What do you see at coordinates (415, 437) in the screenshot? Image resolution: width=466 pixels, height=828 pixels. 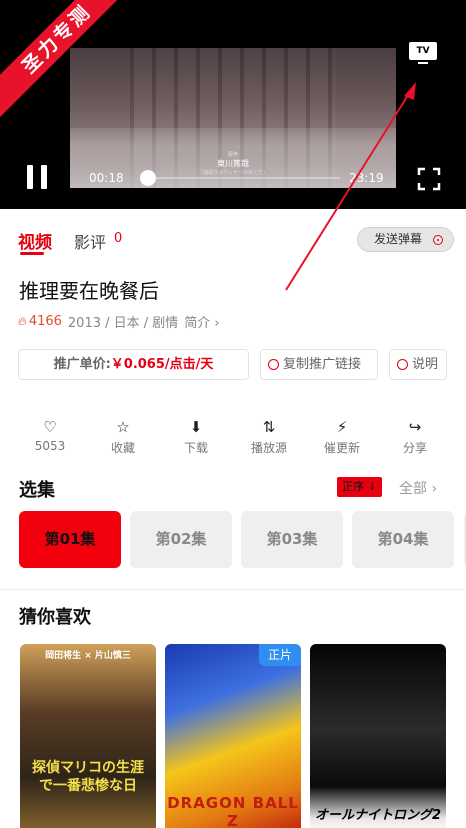 I see `action-share: ↪ 分享` at bounding box center [415, 437].